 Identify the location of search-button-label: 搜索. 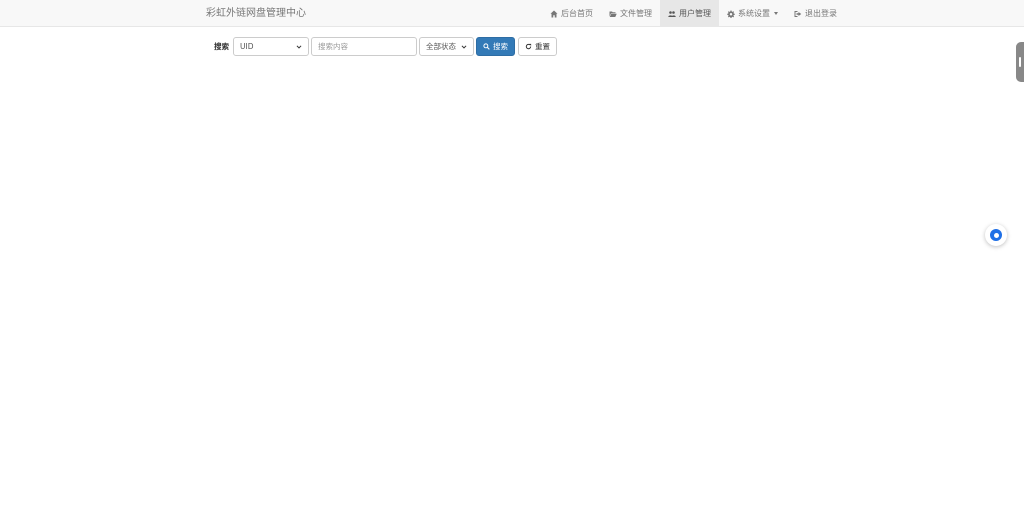
(500, 46).